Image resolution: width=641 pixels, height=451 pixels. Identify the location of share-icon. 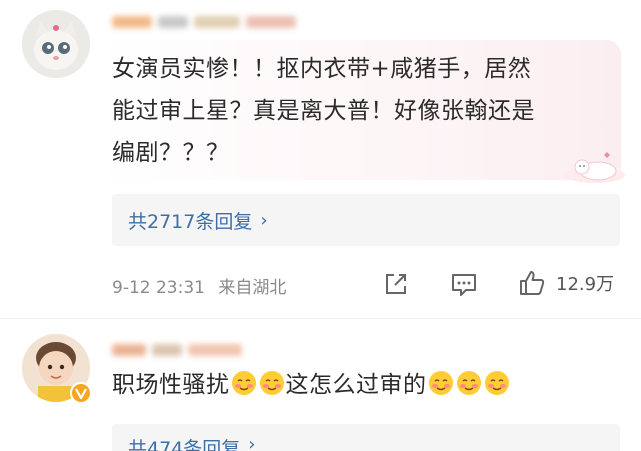
(396, 284).